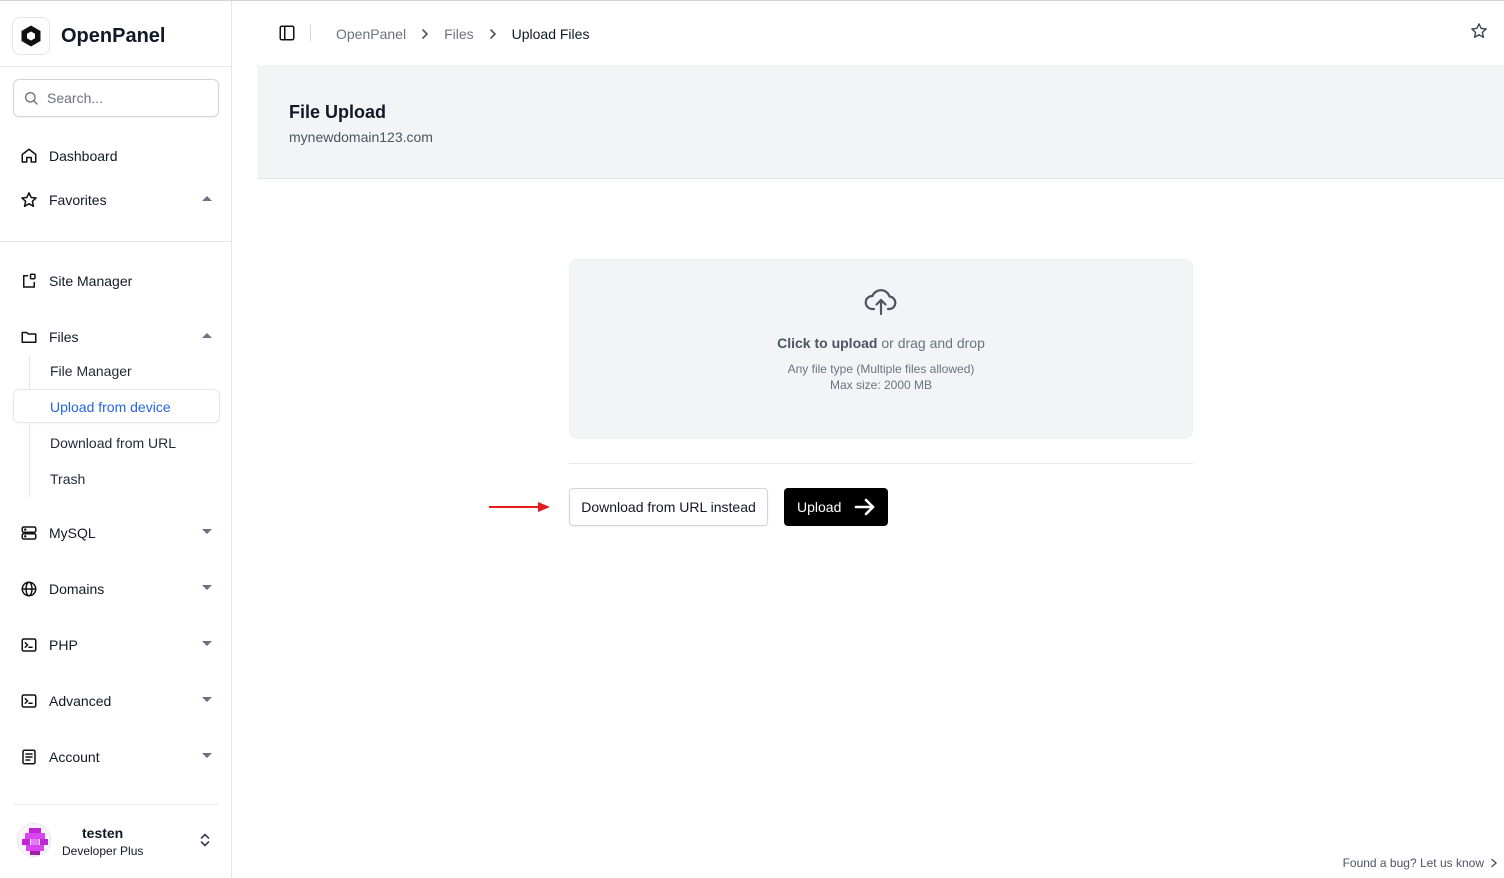 The height and width of the screenshot is (878, 1504). What do you see at coordinates (83, 156) in the screenshot?
I see `sidebar-item-label: Dashboard` at bounding box center [83, 156].